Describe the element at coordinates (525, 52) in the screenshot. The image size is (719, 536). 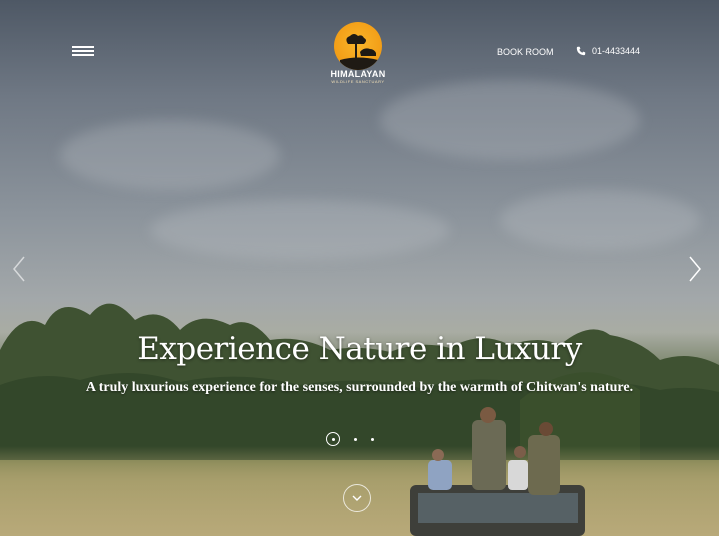
I see `book-room-link: BOOK ROOM` at that location.